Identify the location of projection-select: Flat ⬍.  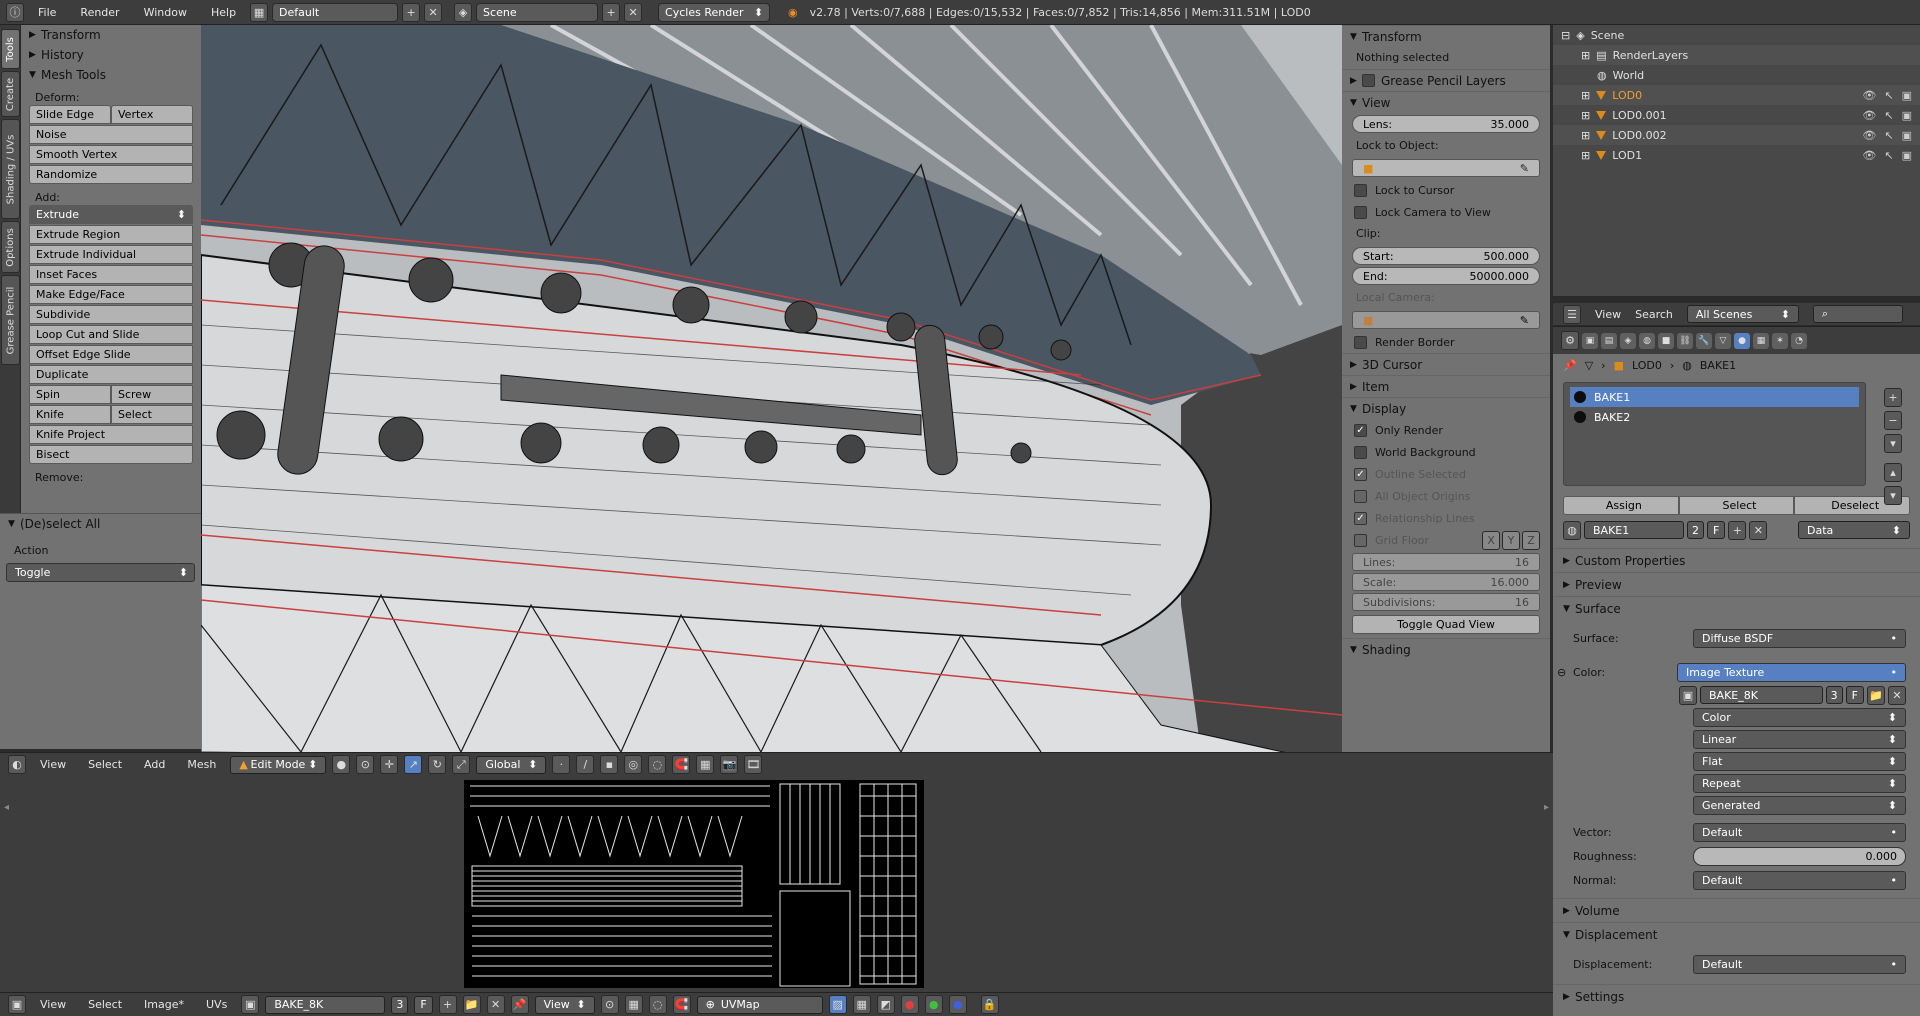
(1799, 761).